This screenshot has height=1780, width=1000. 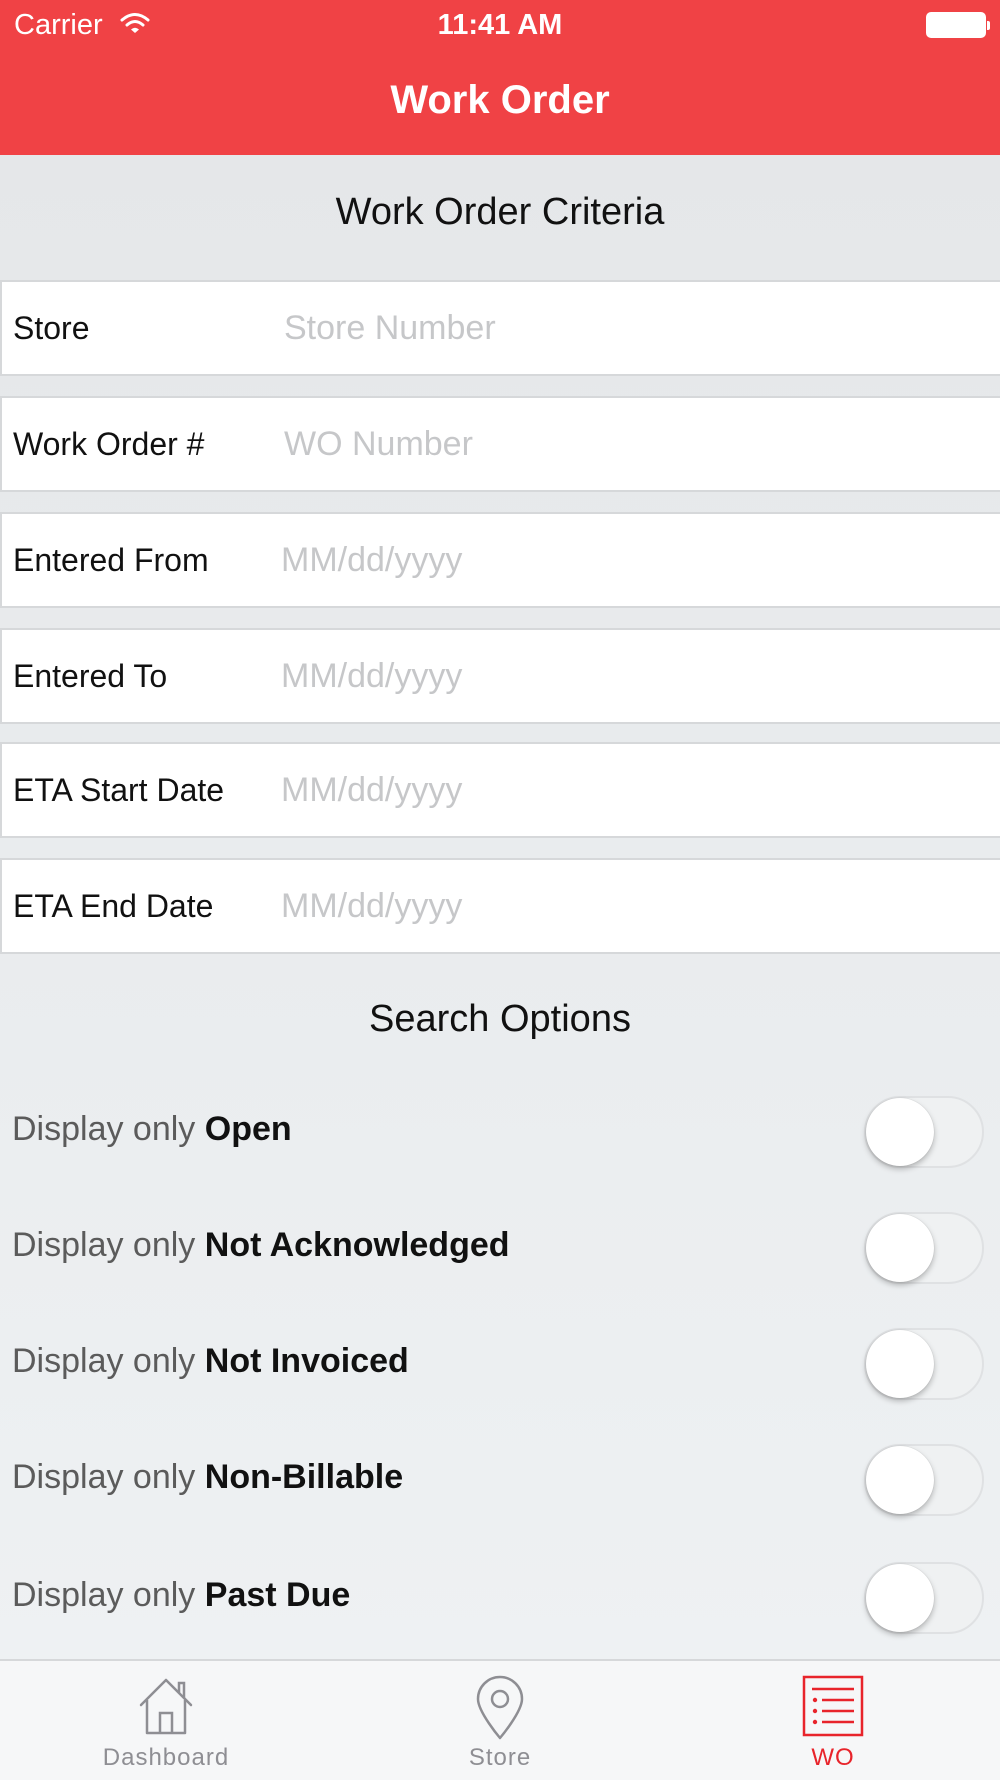 I want to click on eta-end-date-input, so click(x=631, y=906).